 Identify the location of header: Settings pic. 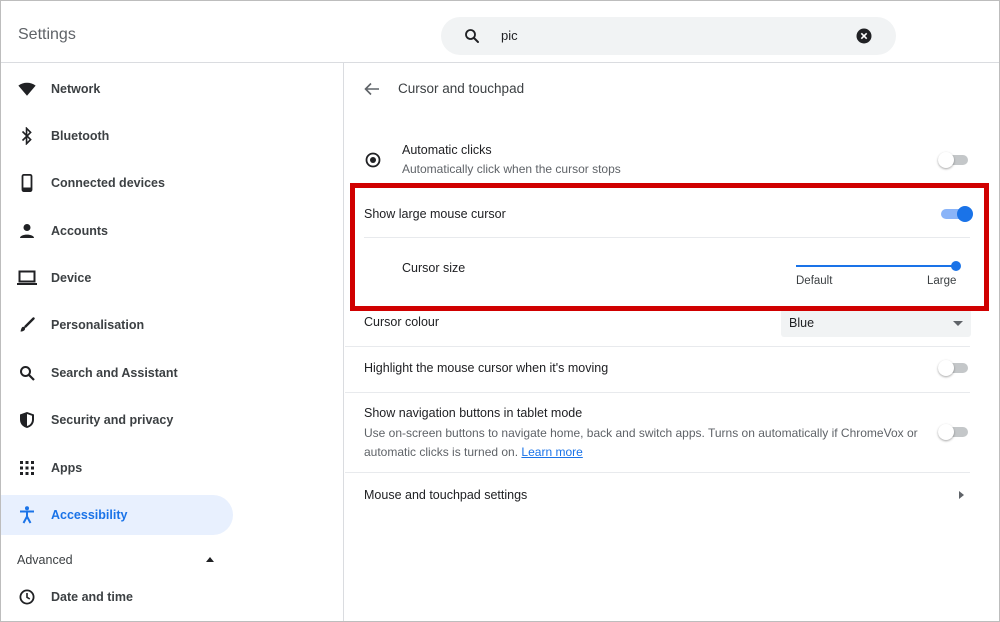
(500, 32).